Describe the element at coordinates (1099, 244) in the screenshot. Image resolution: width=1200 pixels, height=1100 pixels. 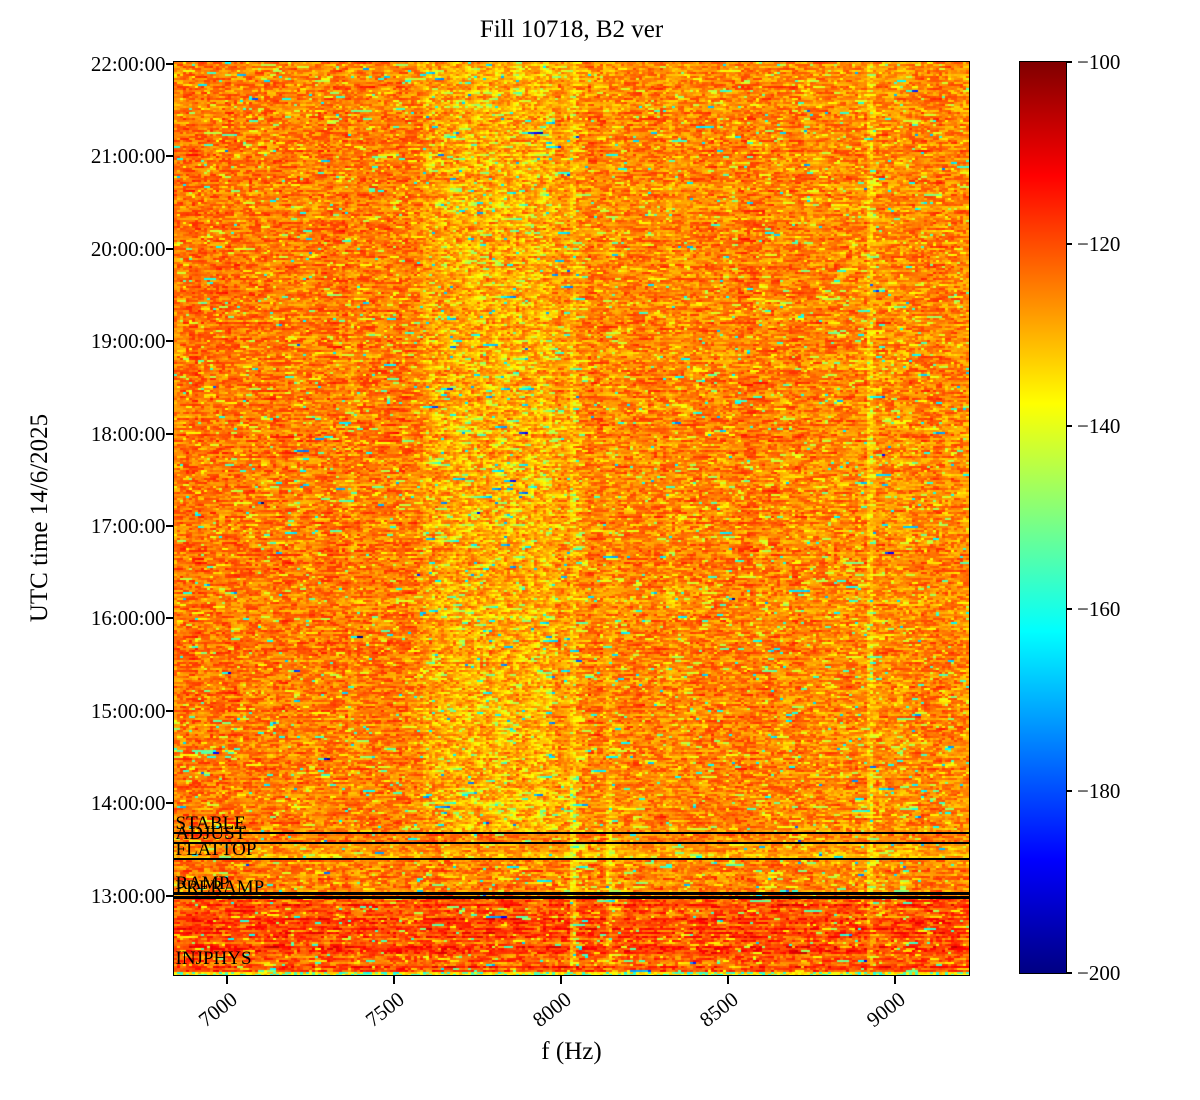
I see `colorbar-tick-label: −120` at that location.